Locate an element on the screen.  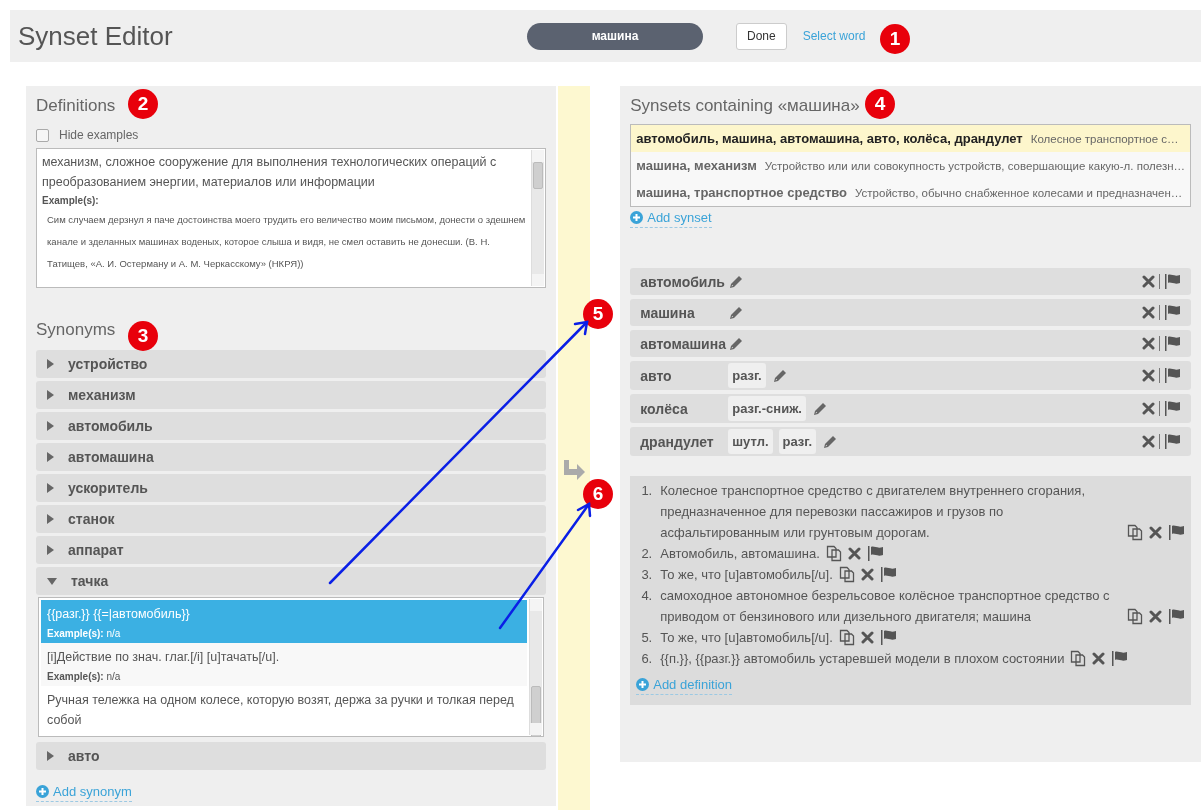
definition-text: [i]Действие по знач. глаг.[/i] [u]тачать[/u]. is located at coordinates (164, 657).